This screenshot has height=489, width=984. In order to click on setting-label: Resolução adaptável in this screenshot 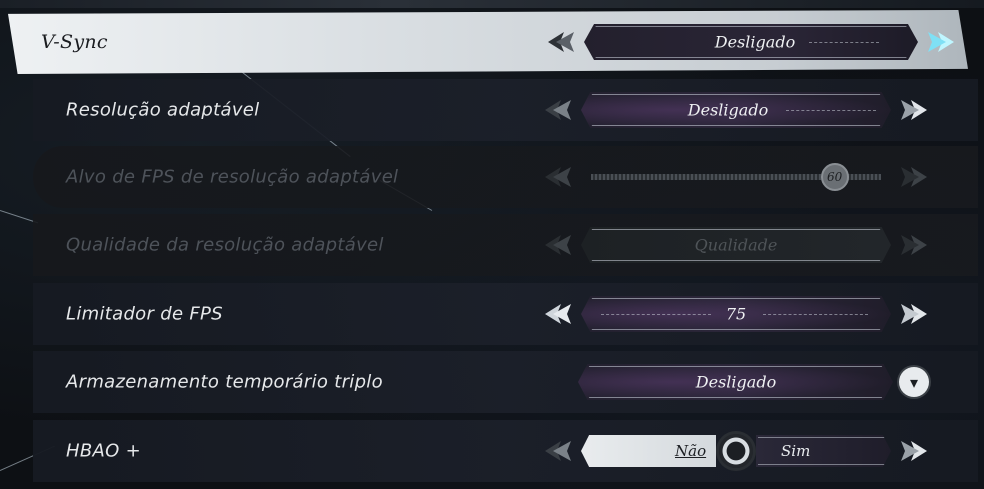, I will do `click(163, 110)`.